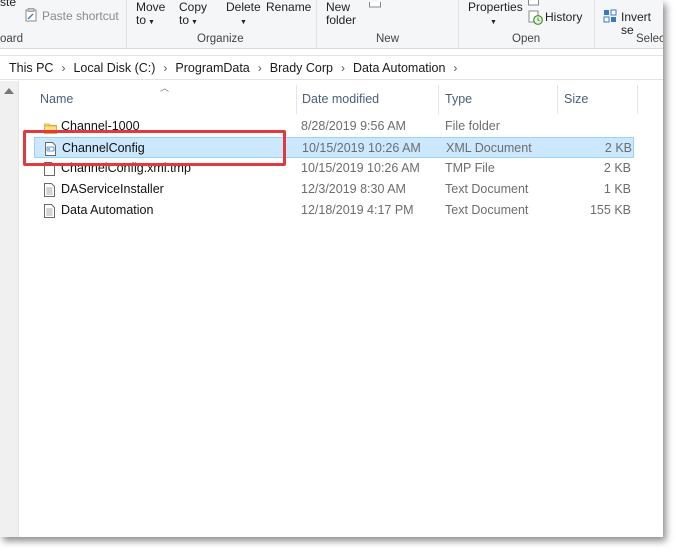 The width and height of the screenshot is (675, 549). What do you see at coordinates (470, 168) in the screenshot?
I see `file-type: TMP File` at bounding box center [470, 168].